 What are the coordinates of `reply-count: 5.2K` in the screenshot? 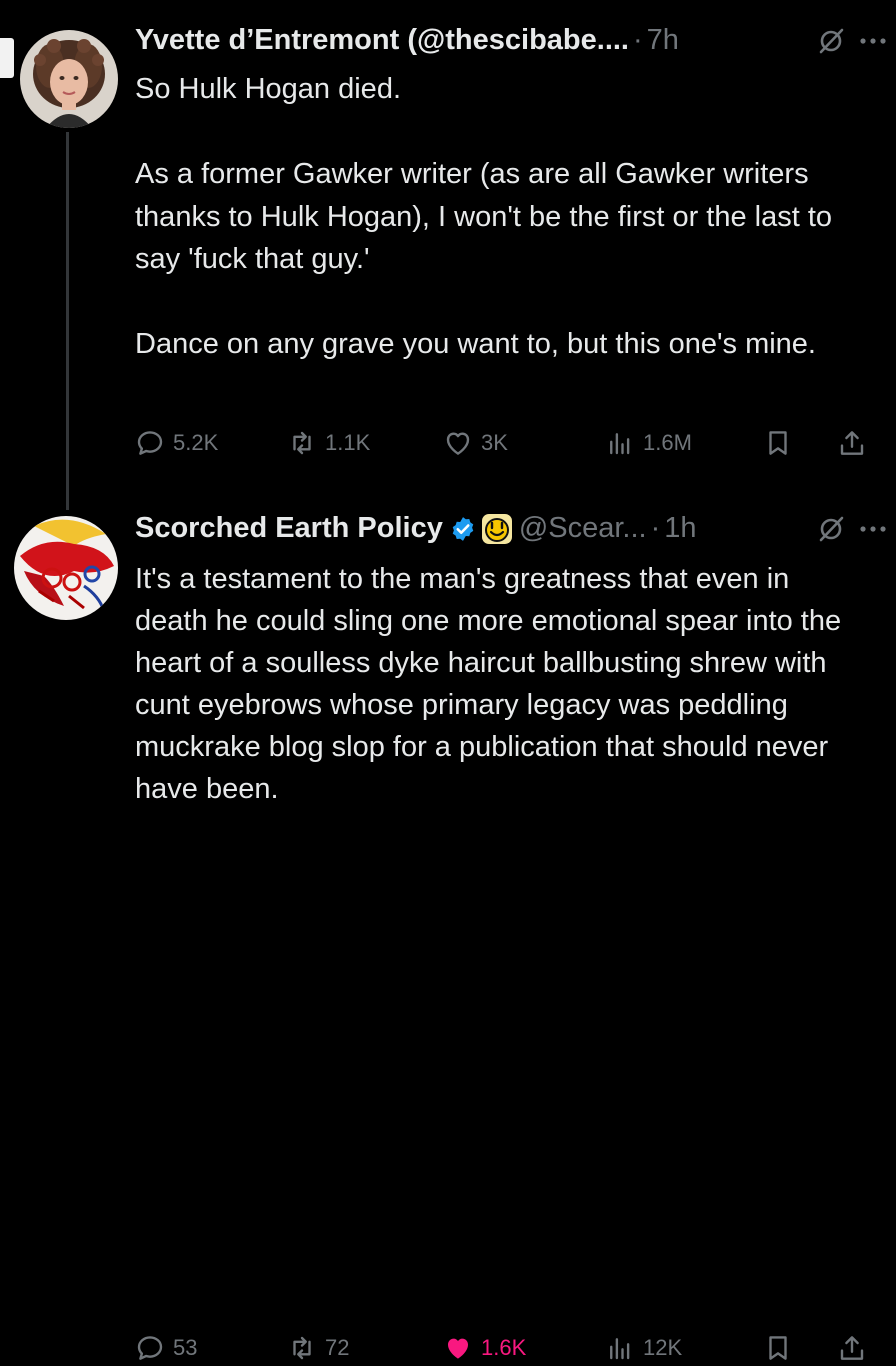 It's located at (196, 442).